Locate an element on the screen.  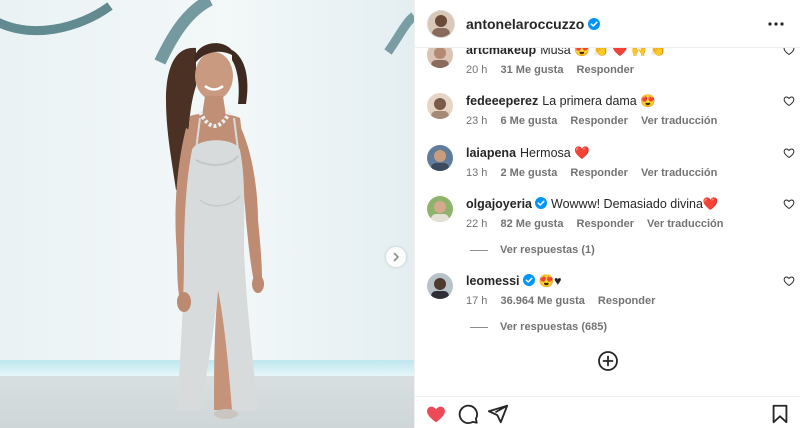
heart-icon is located at coordinates (436, 414).